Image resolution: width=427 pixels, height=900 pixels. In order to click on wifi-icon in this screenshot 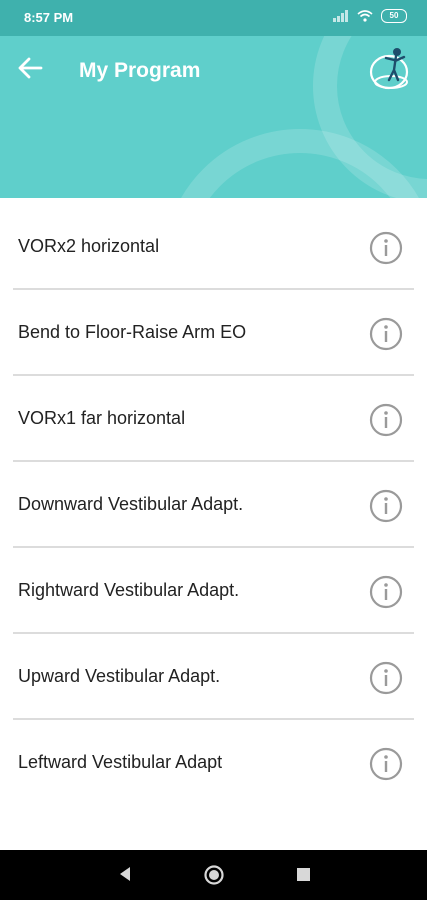, I will do `click(365, 16)`.